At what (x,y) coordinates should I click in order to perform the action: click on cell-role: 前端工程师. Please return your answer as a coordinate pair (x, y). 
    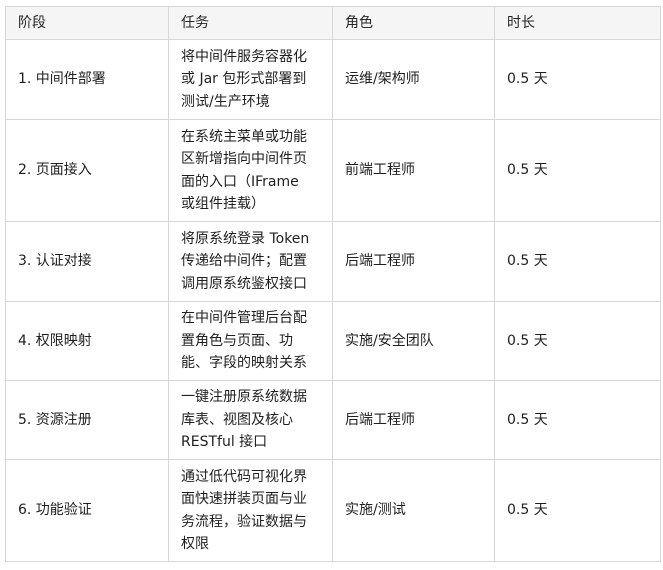
    Looking at the image, I should click on (413, 170).